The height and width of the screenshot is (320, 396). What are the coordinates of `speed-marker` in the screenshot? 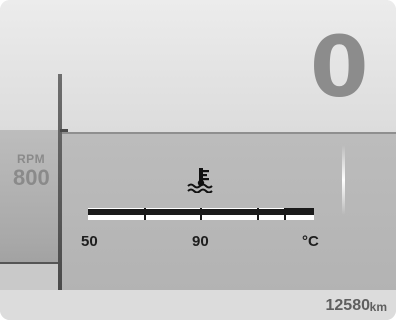 It's located at (343, 180).